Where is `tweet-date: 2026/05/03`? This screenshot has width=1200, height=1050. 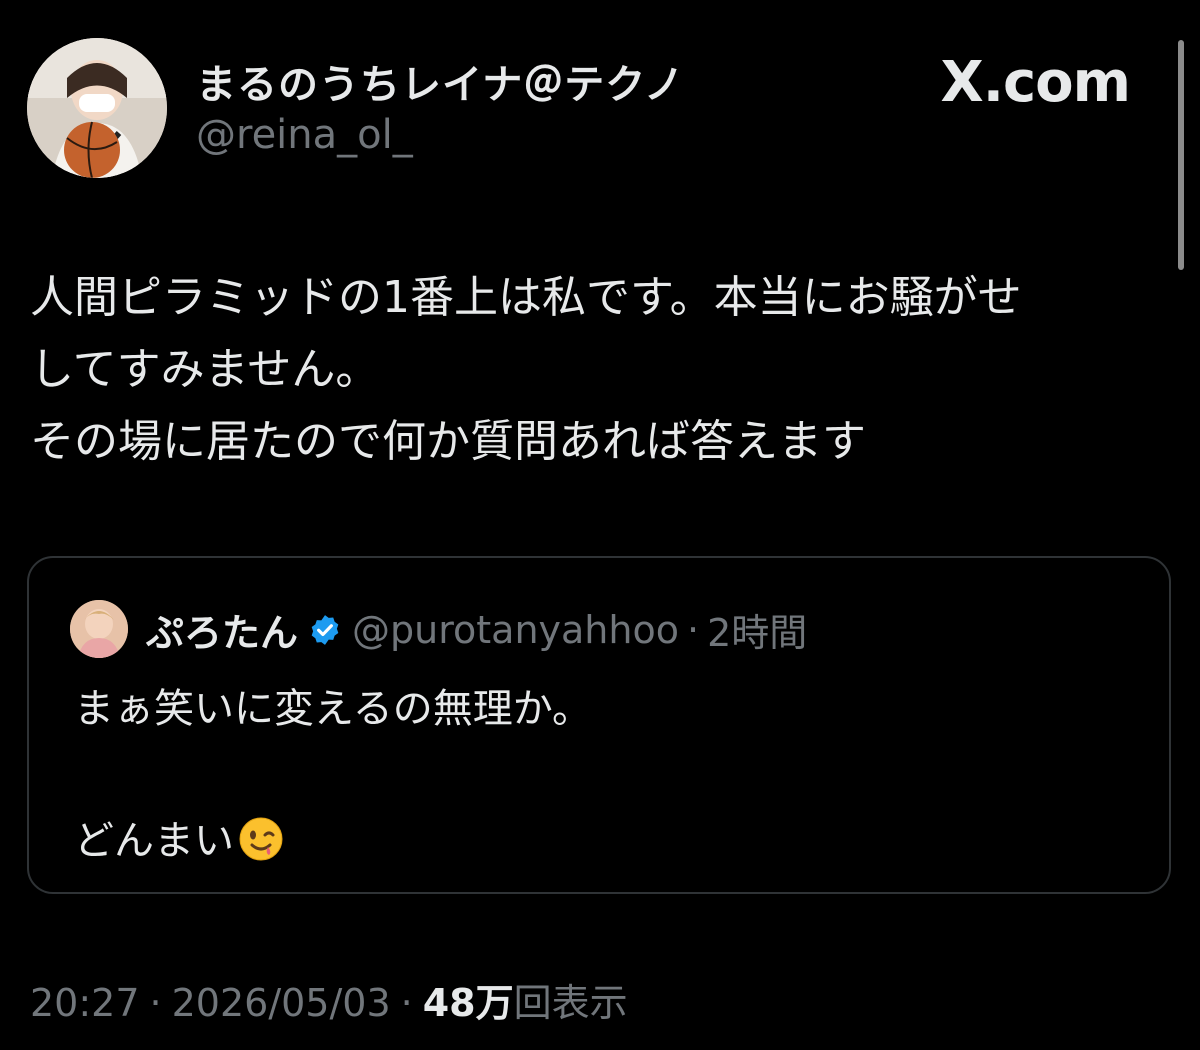
tweet-date: 2026/05/03 is located at coordinates (281, 1003).